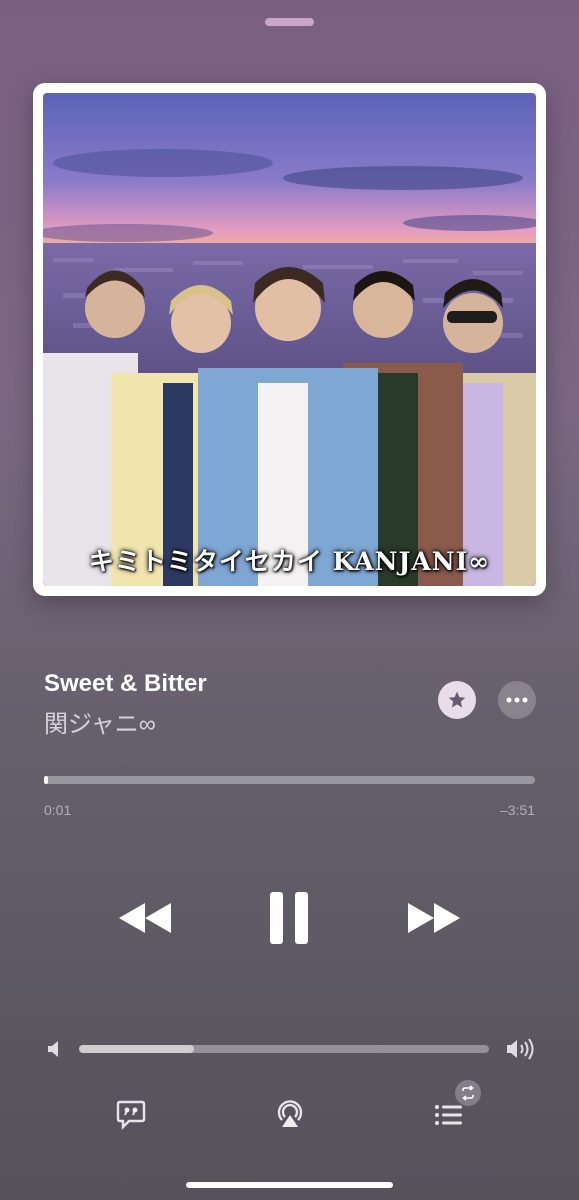  I want to click on rewind-button, so click(145, 918).